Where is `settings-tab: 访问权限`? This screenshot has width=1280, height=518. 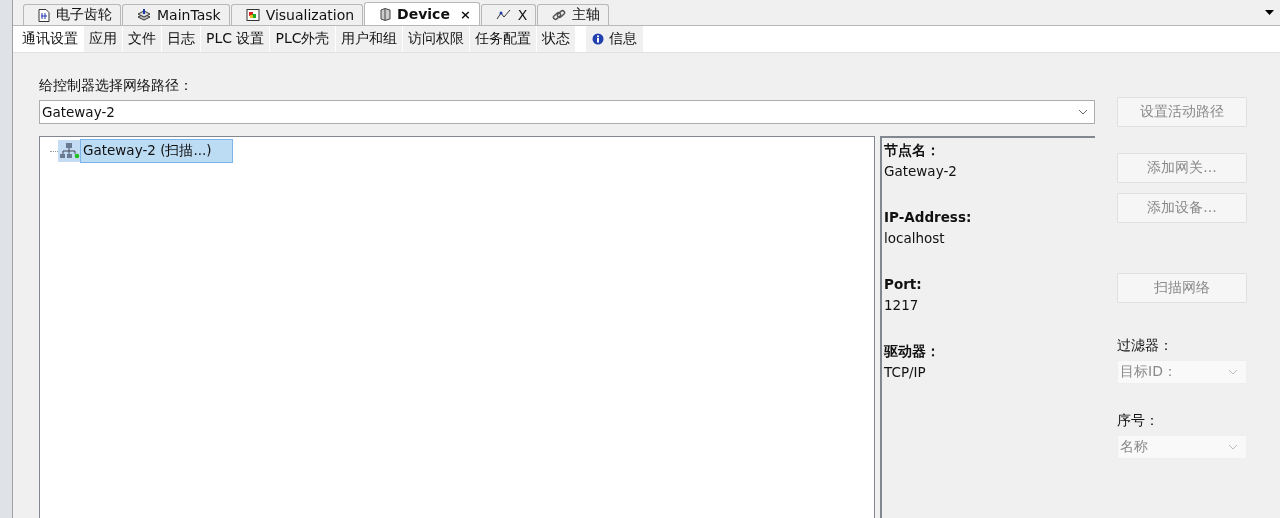
settings-tab: 访问权限 is located at coordinates (436, 39).